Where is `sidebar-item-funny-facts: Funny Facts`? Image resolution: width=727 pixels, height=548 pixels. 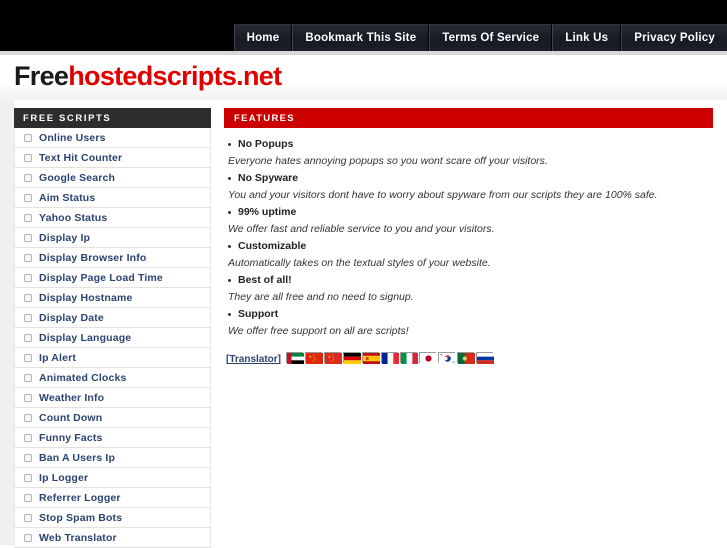 sidebar-item-funny-facts: Funny Facts is located at coordinates (112, 438).